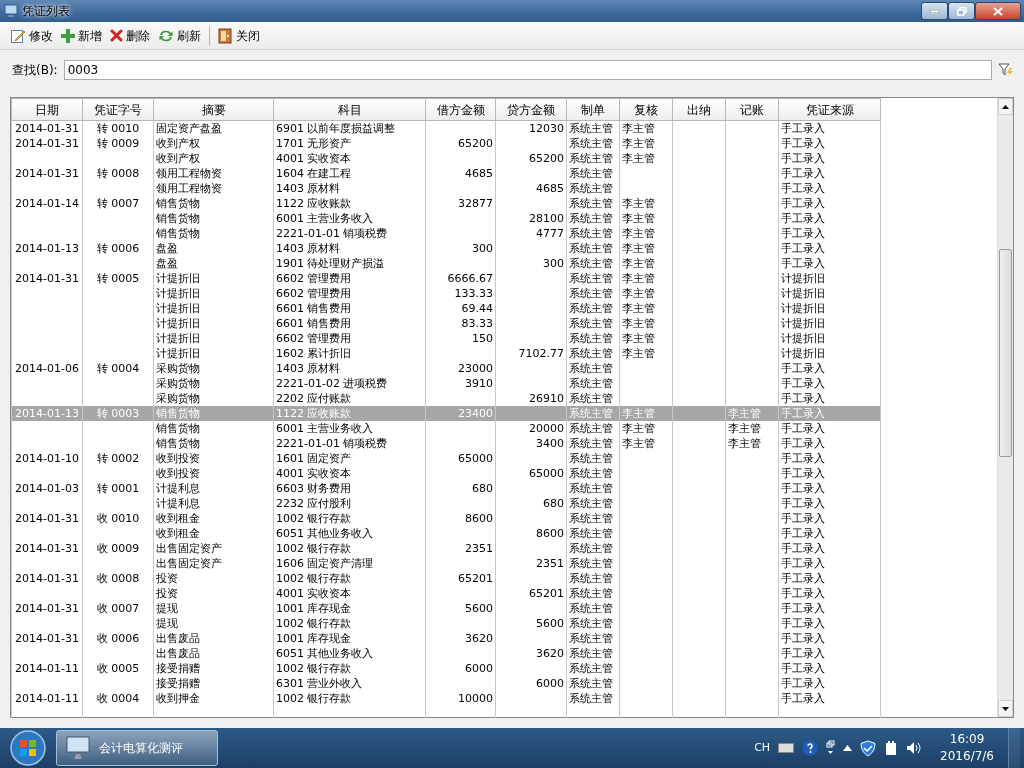 The image size is (1024, 768). Describe the element at coordinates (1005, 106) in the screenshot. I see `scroll-up-icon` at that location.